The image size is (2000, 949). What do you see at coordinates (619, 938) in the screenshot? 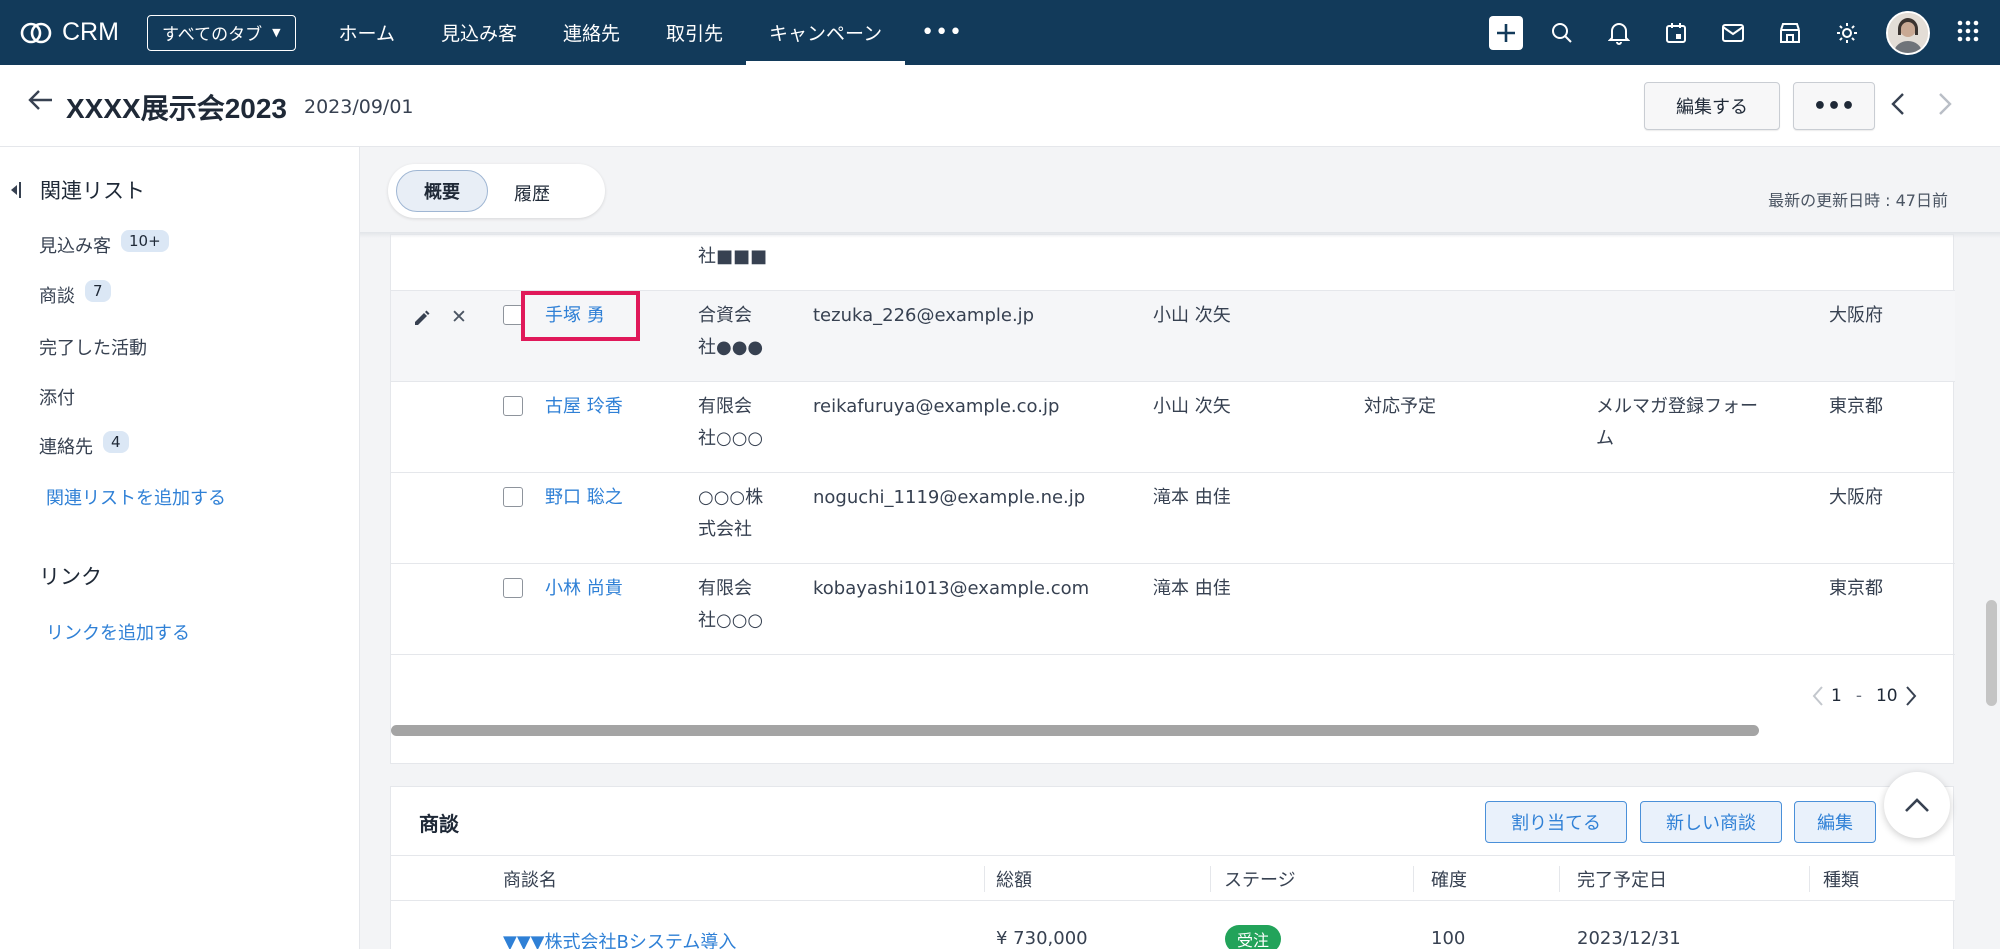
I see `deal-name-link: ▼▼▼株式会社Bシステム導入` at bounding box center [619, 938].